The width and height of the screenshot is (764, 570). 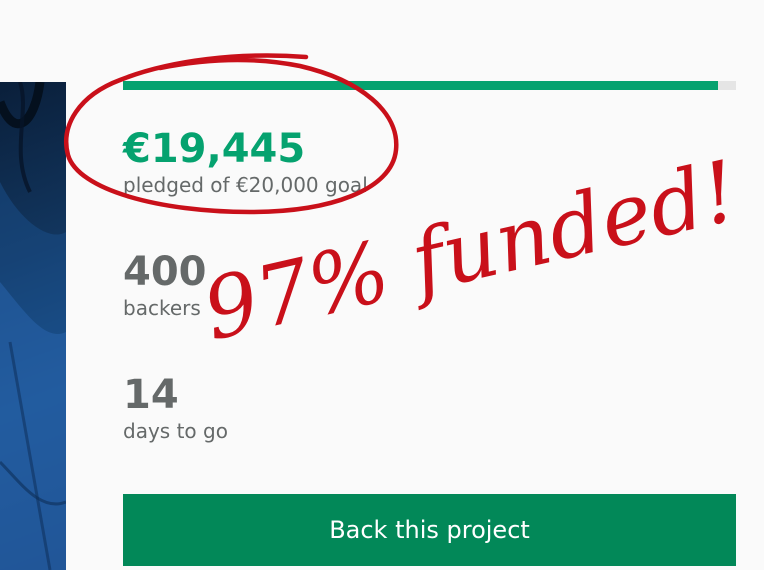 I want to click on backers-count: 400, so click(x=165, y=272).